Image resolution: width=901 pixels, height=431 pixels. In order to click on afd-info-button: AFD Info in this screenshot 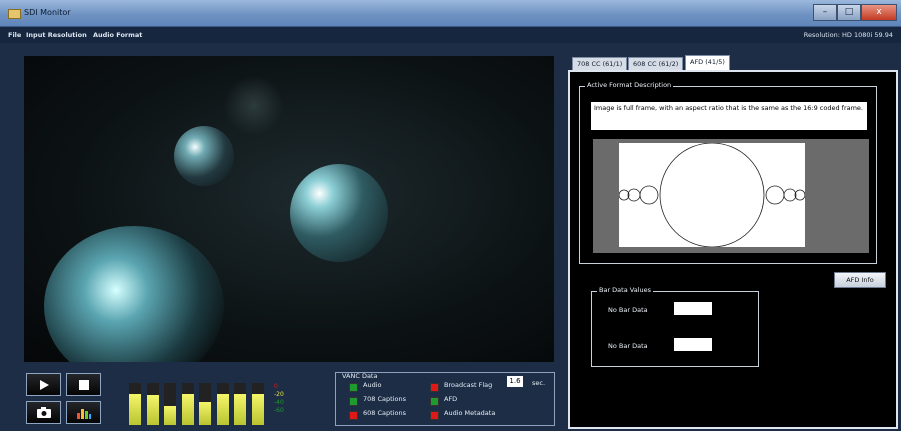, I will do `click(860, 280)`.